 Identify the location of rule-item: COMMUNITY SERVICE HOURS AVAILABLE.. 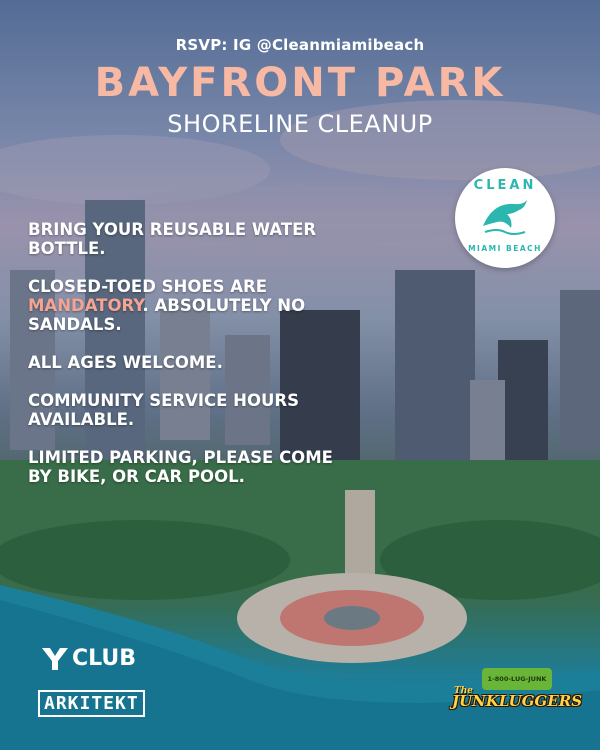
(163, 410).